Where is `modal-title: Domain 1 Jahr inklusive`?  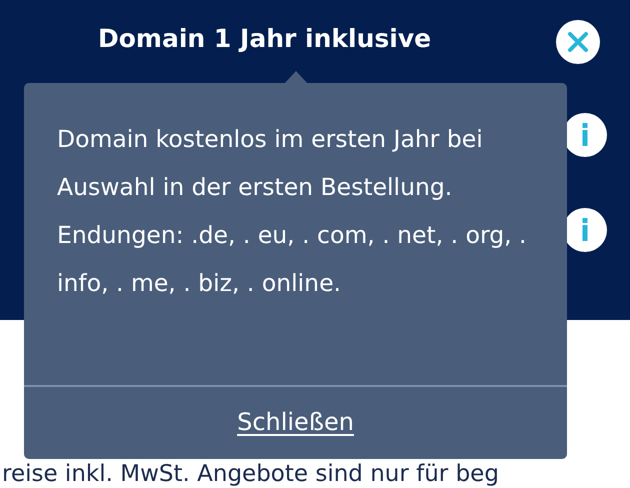 modal-title: Domain 1 Jahr inklusive is located at coordinates (265, 39).